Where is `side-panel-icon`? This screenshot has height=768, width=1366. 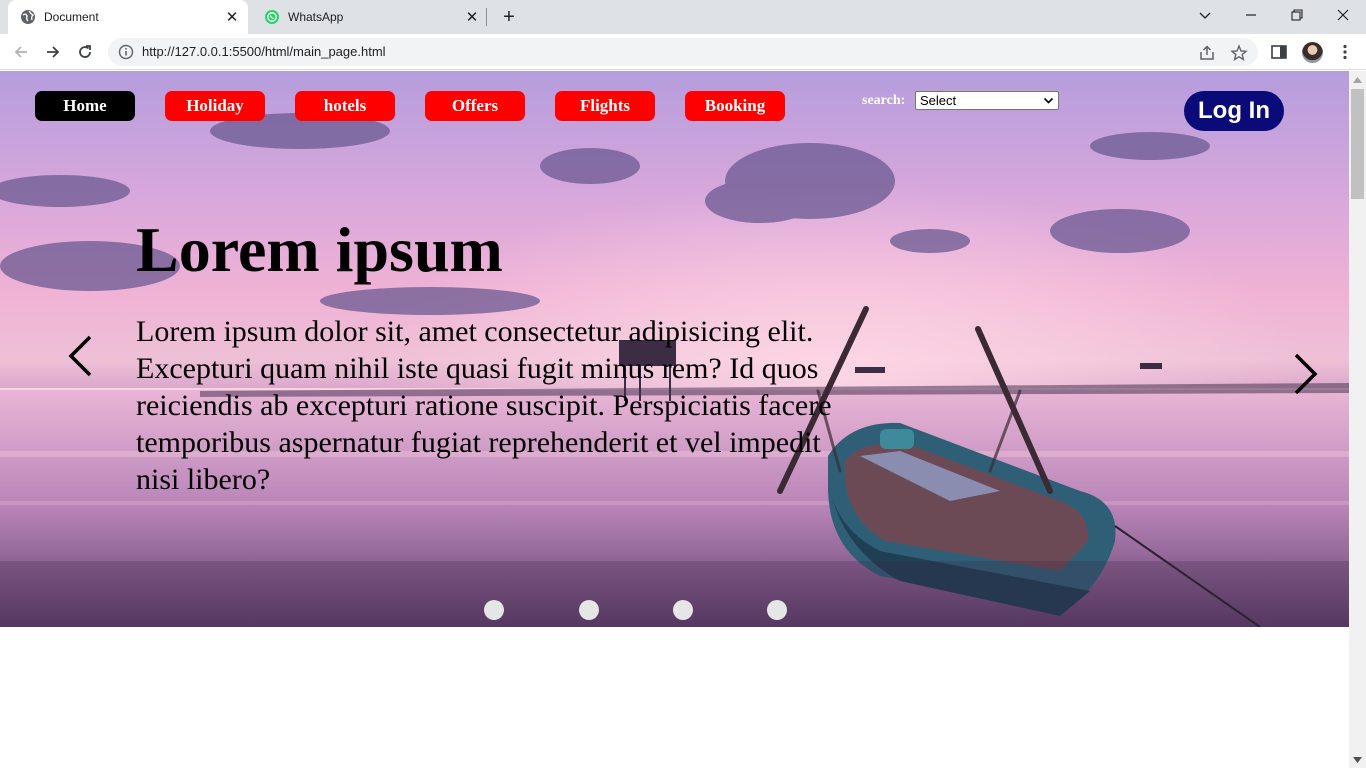 side-panel-icon is located at coordinates (1279, 52).